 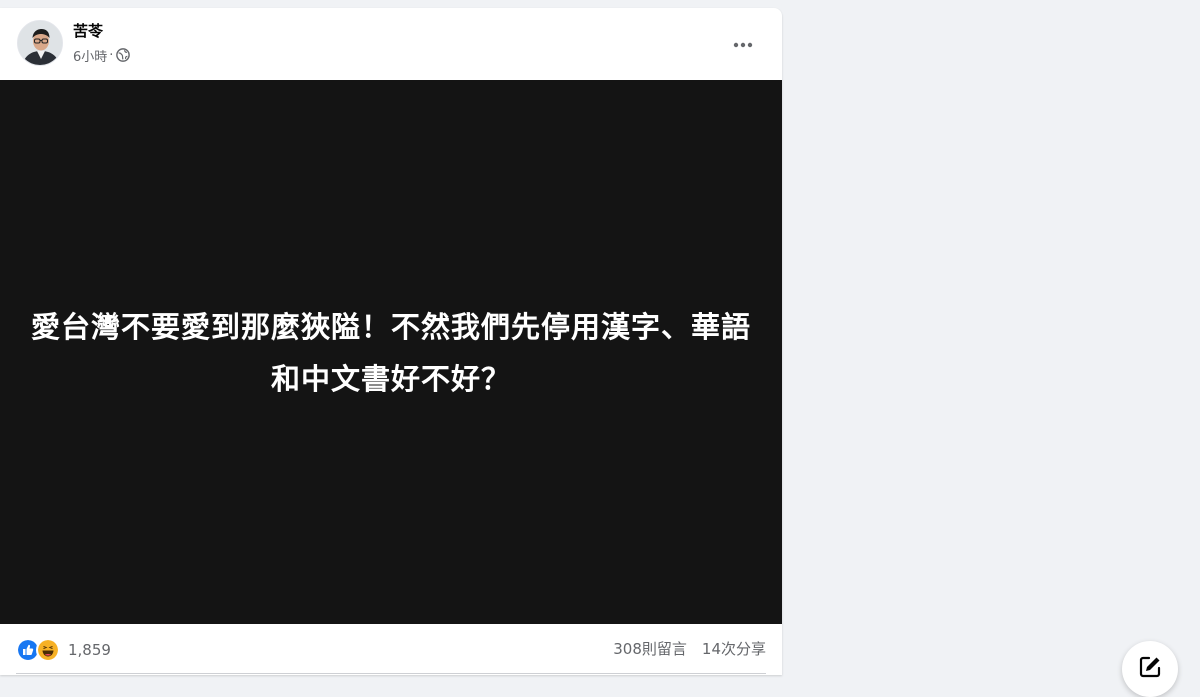 I want to click on media-text: 愛台灣不要愛到那麼狹隘！不然我們先停用漢字、華語和中文書好不好？, so click(x=391, y=353).